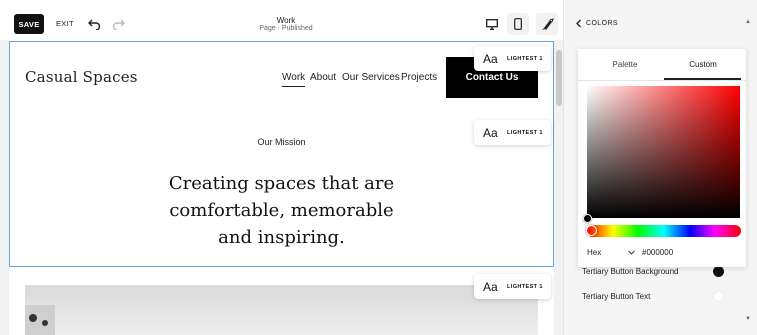 The image size is (757, 335). I want to click on nav-link-work: Work, so click(294, 79).